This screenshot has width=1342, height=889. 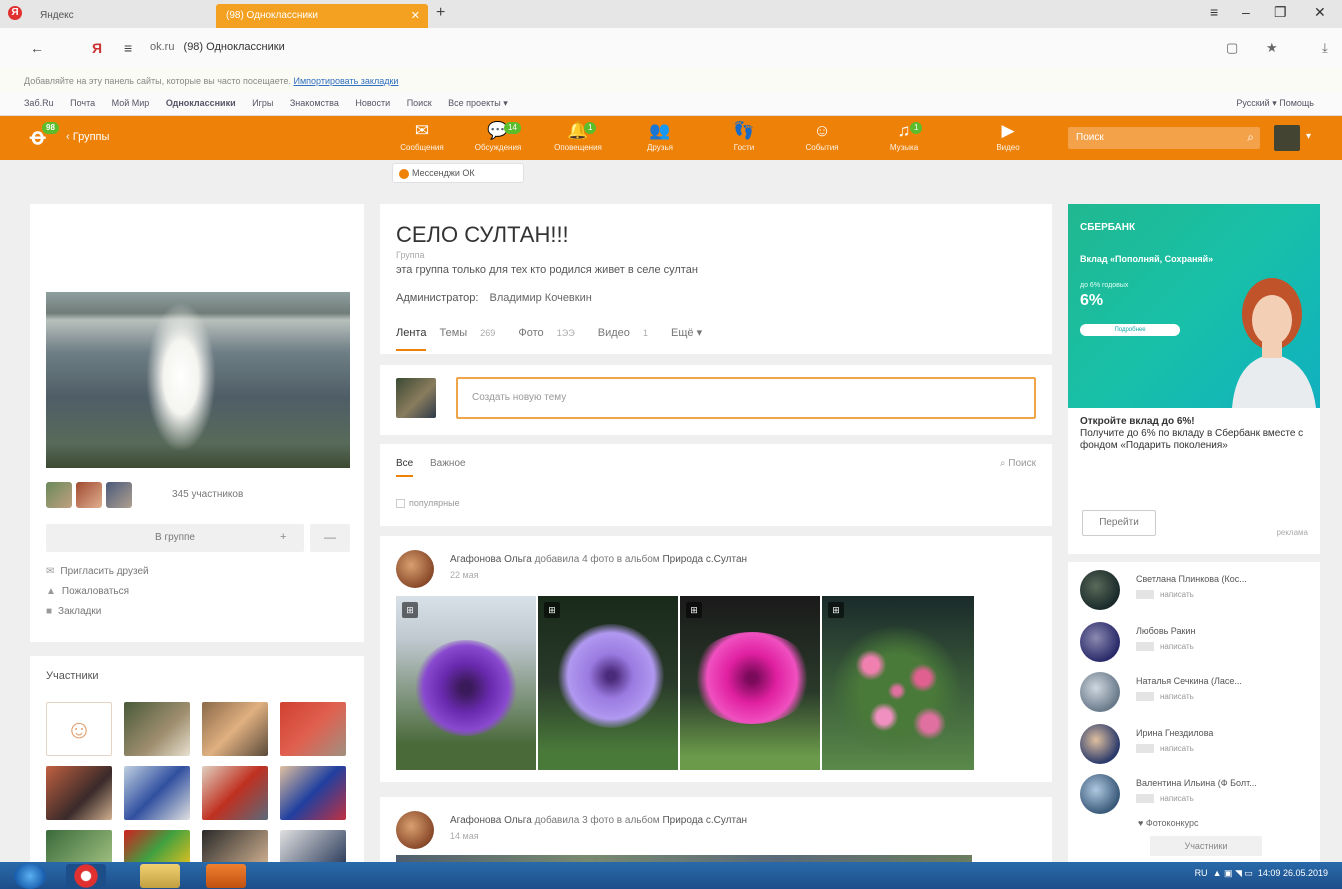 I want to click on new-topic-input: Создать новую тему, so click(x=746, y=398).